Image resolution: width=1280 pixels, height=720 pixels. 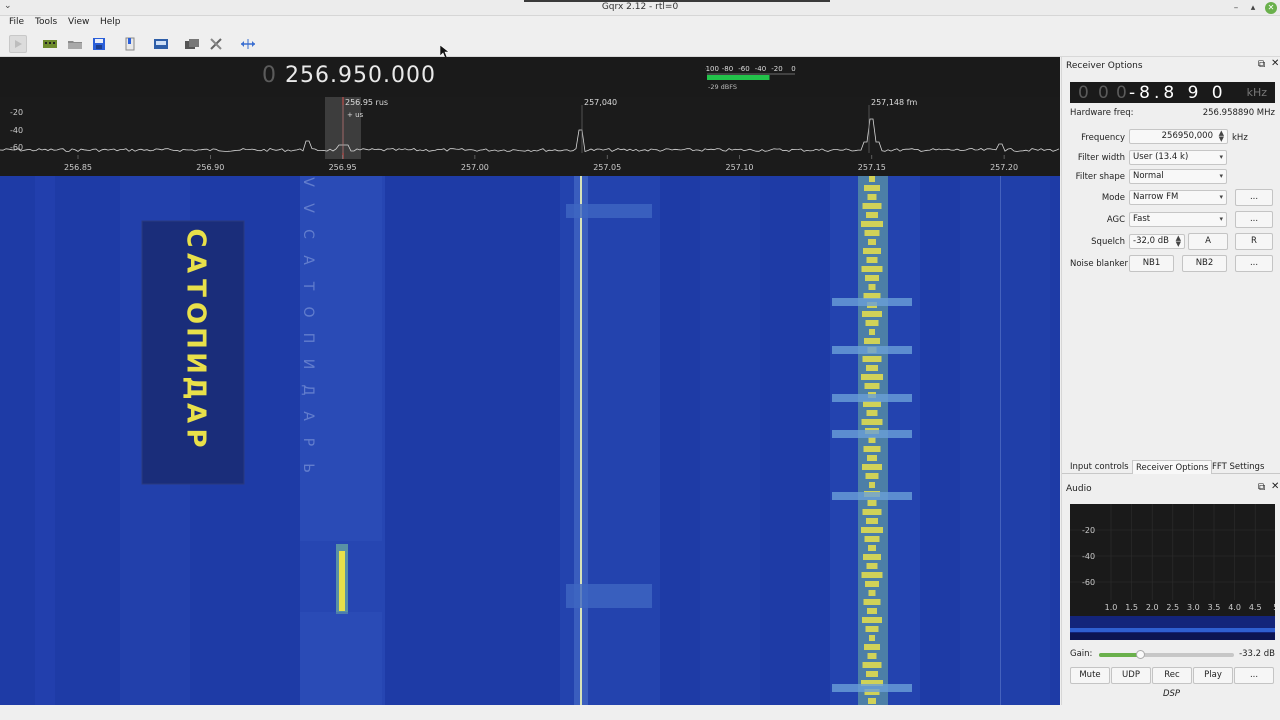 I want to click on filter-shape-select: Normal ▾, so click(x=1178, y=176).